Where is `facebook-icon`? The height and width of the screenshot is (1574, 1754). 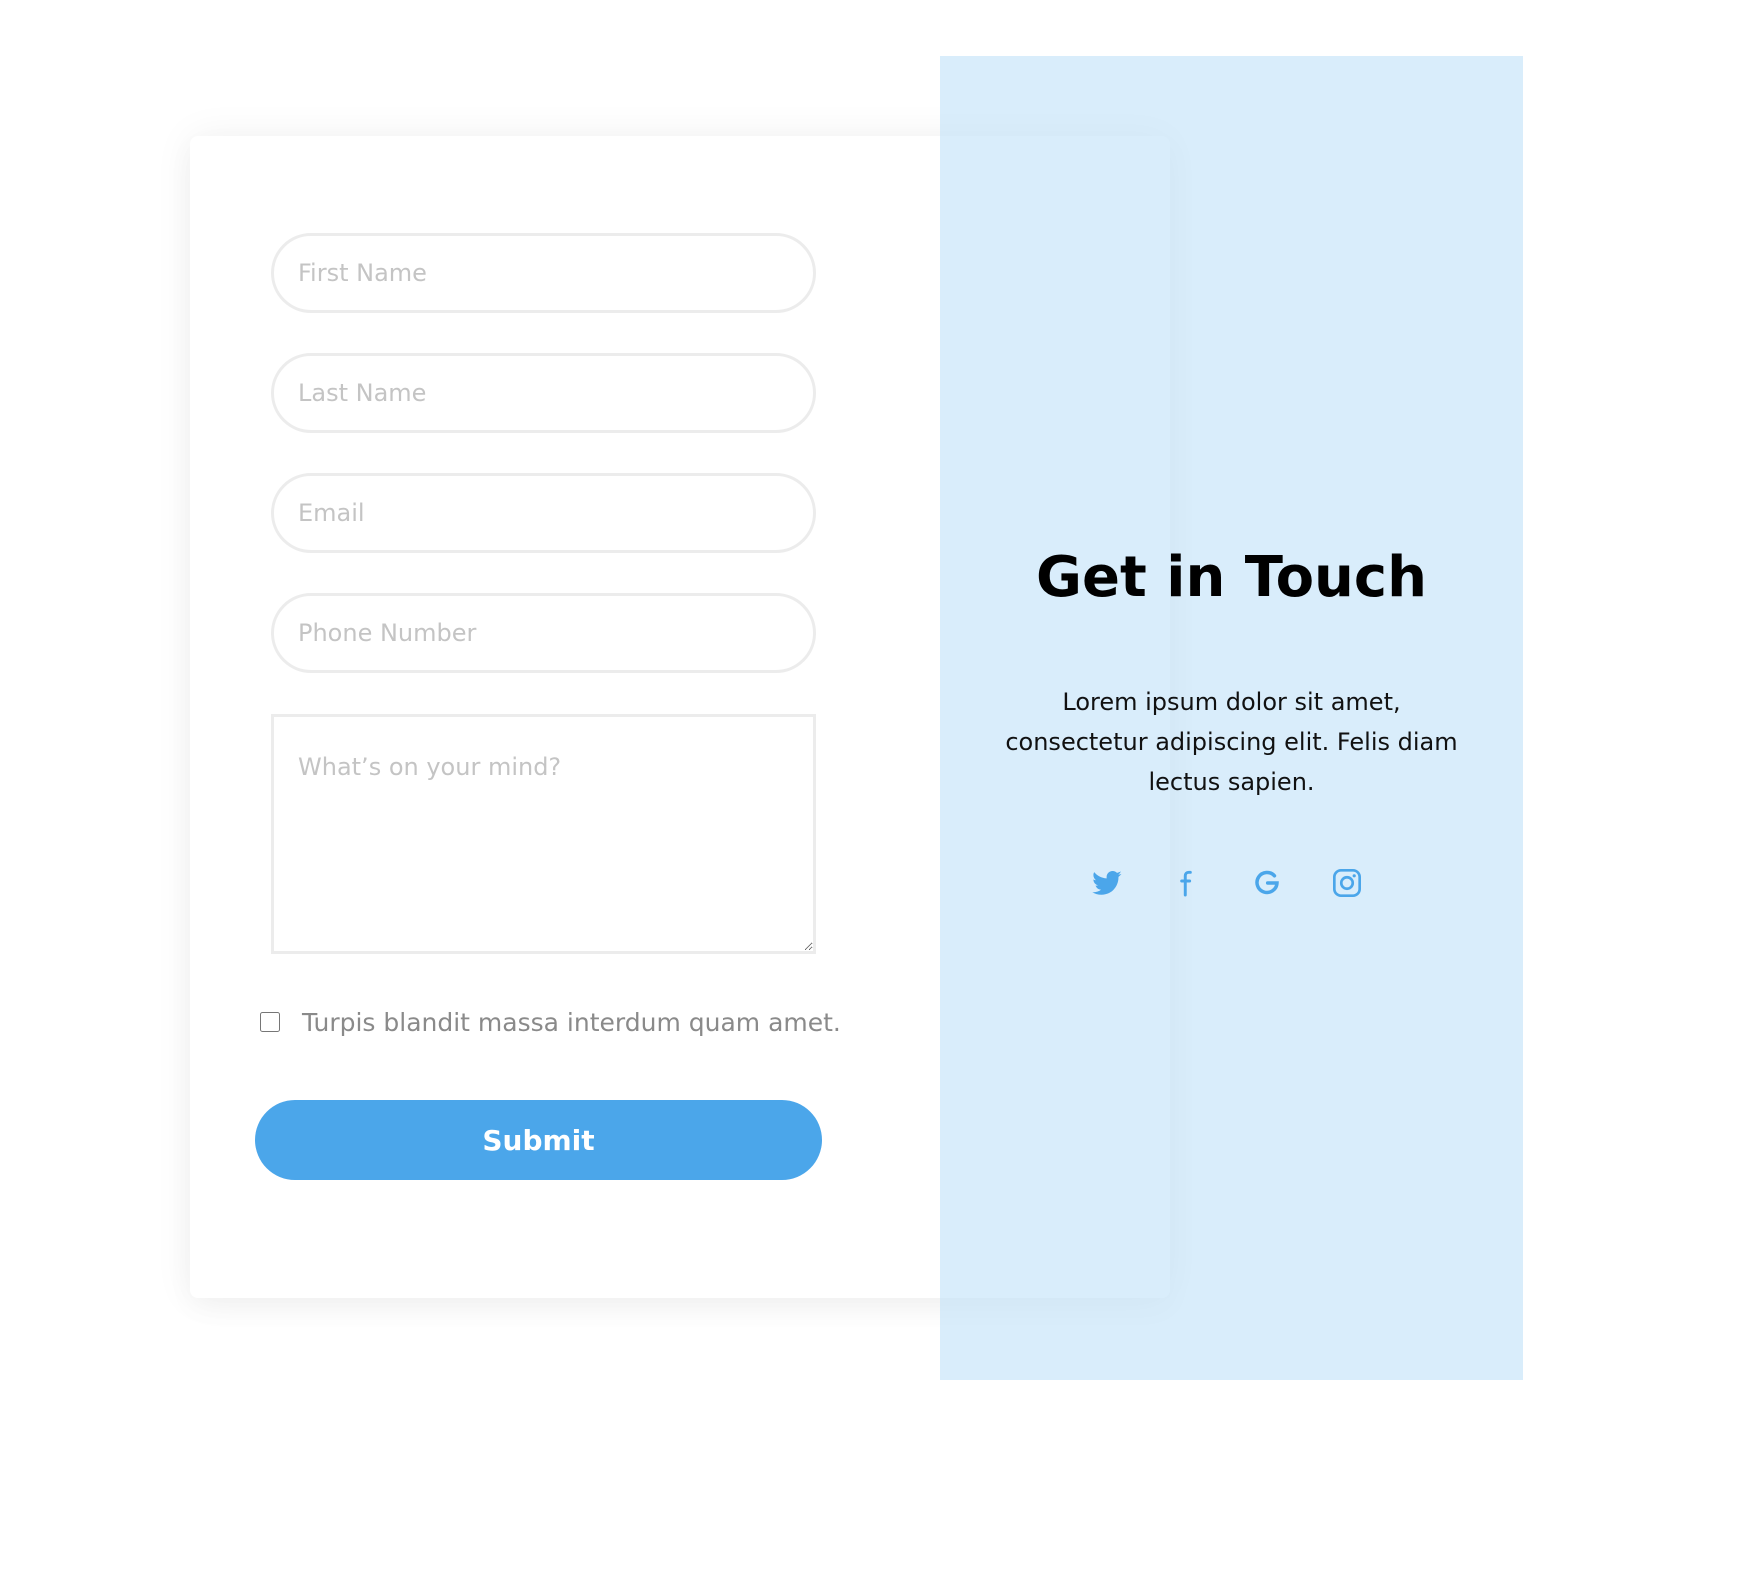 facebook-icon is located at coordinates (1187, 883).